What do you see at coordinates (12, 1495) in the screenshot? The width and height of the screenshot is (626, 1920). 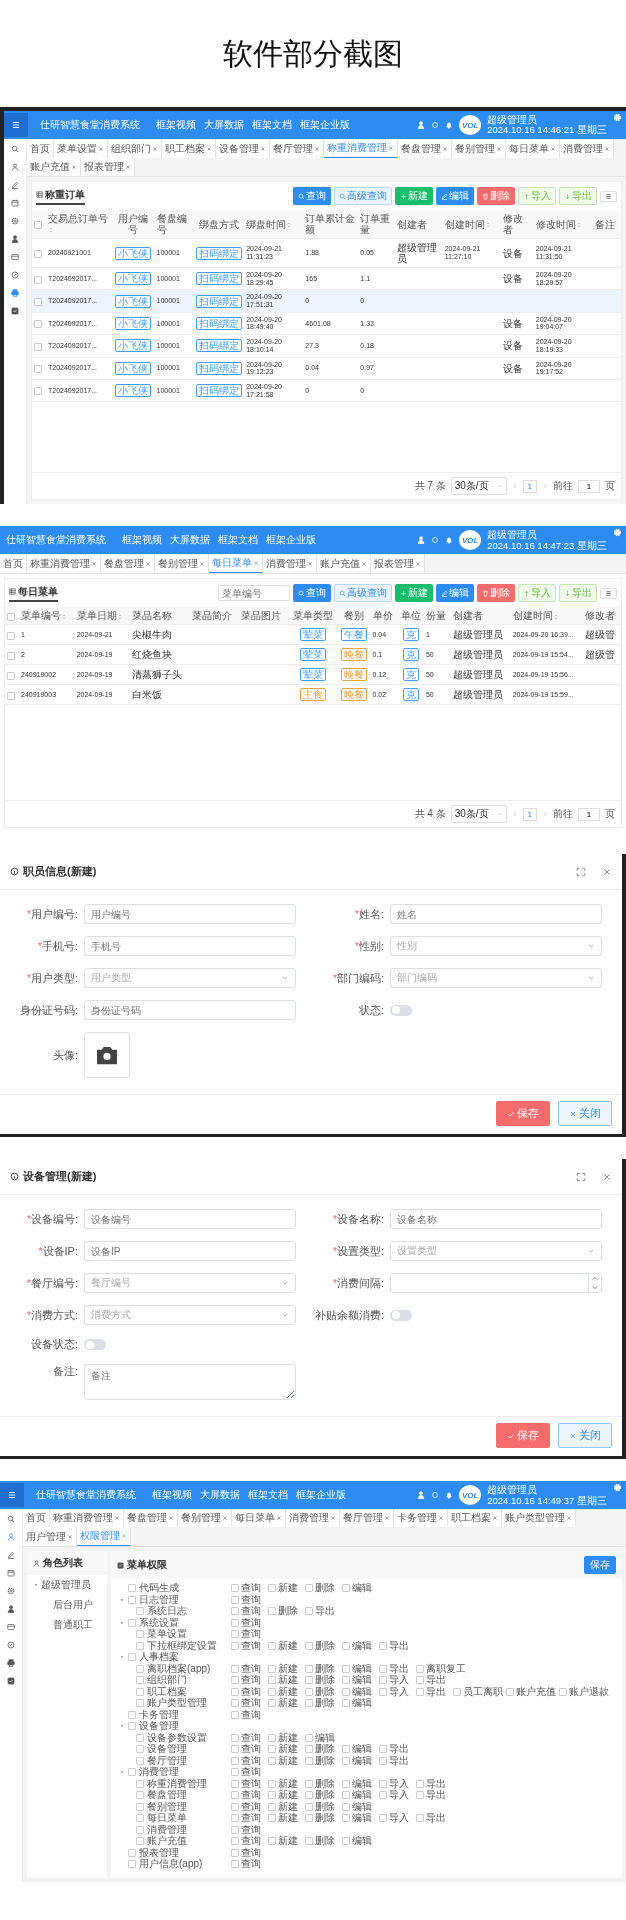 I see `menu-button` at bounding box center [12, 1495].